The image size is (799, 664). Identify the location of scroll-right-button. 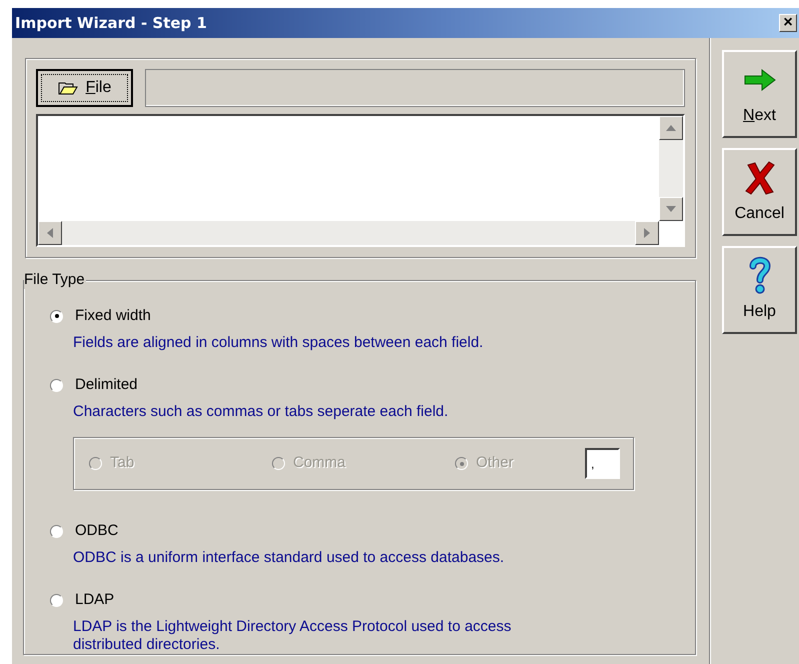
(647, 233).